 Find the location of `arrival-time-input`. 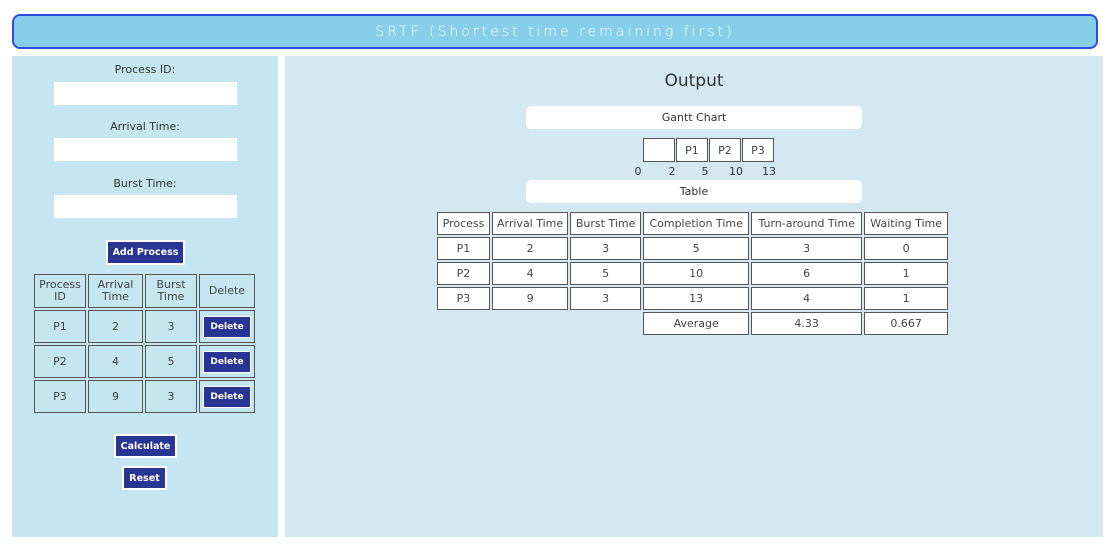

arrival-time-input is located at coordinates (145, 149).